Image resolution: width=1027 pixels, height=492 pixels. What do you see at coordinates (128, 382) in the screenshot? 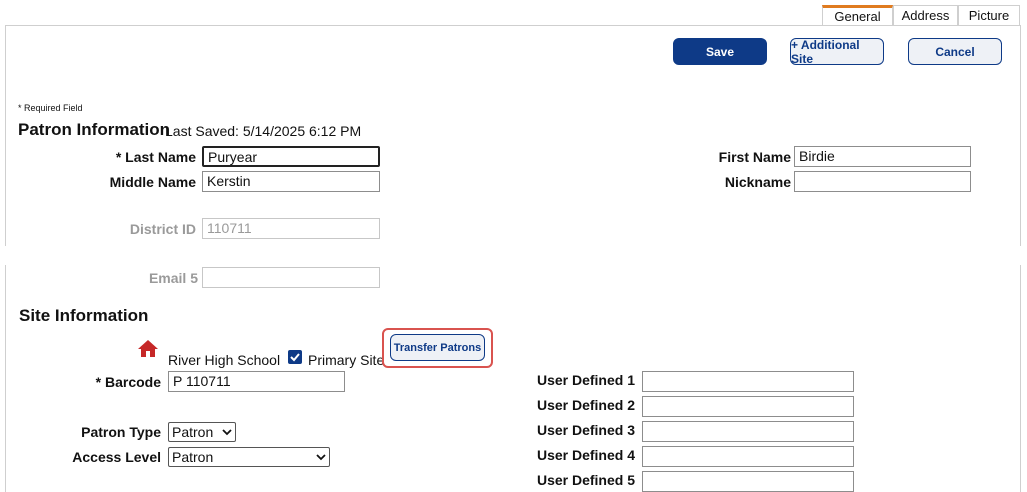
I see `barcode-label: * Barcode` at bounding box center [128, 382].